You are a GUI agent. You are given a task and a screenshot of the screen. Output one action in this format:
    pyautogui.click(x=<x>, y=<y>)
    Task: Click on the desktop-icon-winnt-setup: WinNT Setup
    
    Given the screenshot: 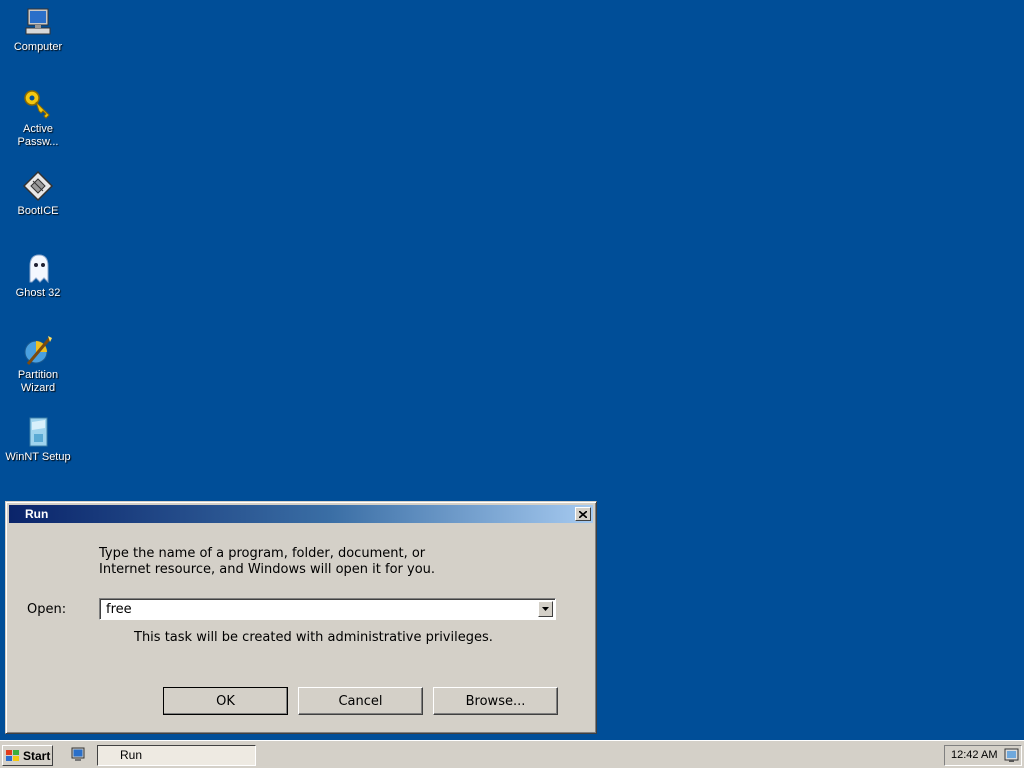 What is the action you would take?
    pyautogui.click(x=38, y=440)
    